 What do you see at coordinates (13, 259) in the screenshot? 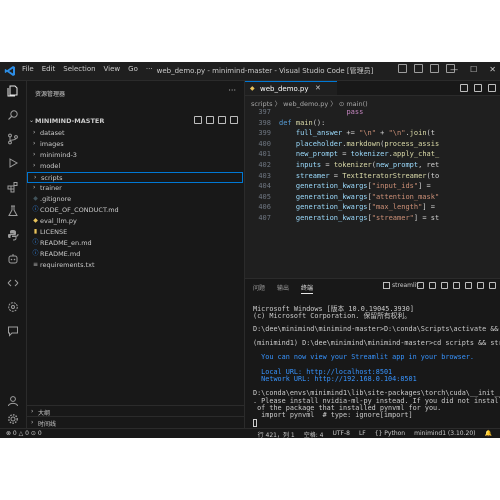
I see `copilot-icon` at bounding box center [13, 259].